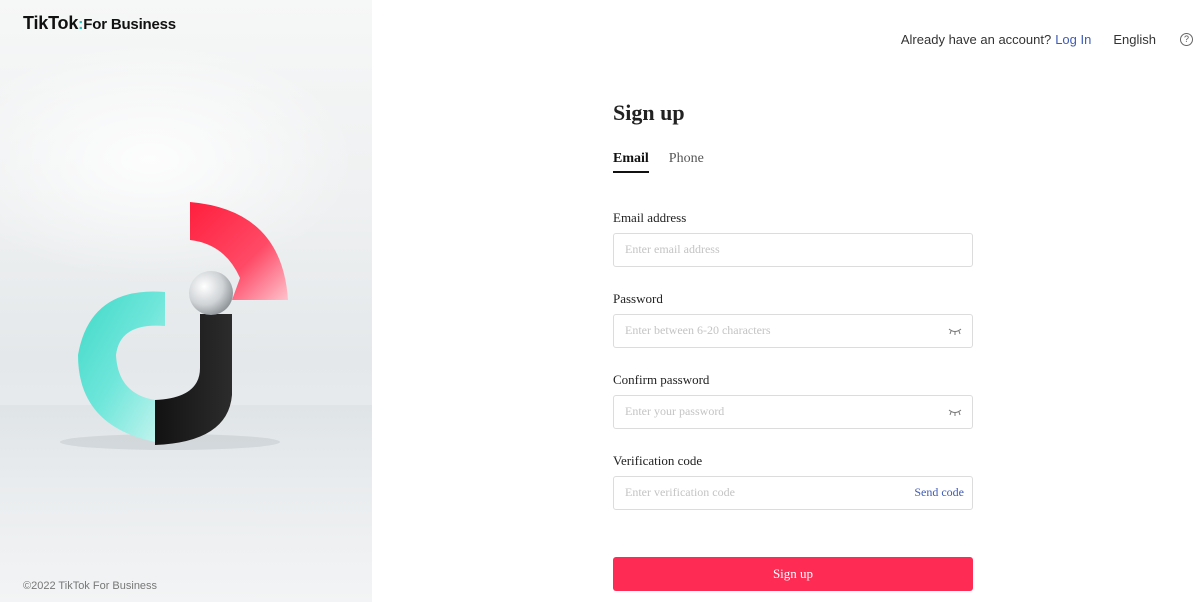 The height and width of the screenshot is (602, 1201). What do you see at coordinates (649, 112) in the screenshot?
I see `page-title: Sign up` at bounding box center [649, 112].